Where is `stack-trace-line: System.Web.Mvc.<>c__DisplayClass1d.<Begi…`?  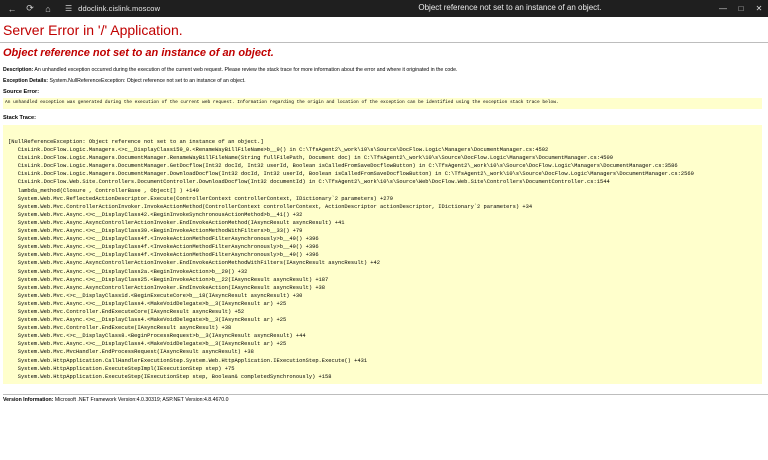
stack-trace-line: System.Web.Mvc.<>c__DisplayClass1d.<Begi… is located at coordinates (155, 295).